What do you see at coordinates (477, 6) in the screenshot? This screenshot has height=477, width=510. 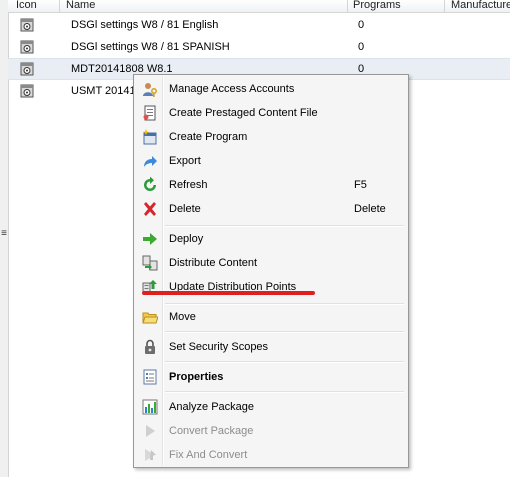 I see `column-header-manufacturer: Manufacturer` at bounding box center [477, 6].